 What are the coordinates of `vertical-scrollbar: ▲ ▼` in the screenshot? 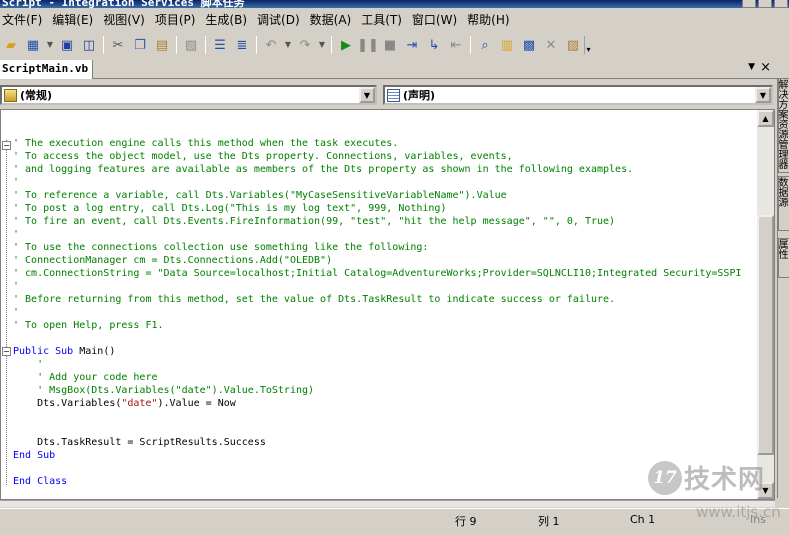 It's located at (765, 304).